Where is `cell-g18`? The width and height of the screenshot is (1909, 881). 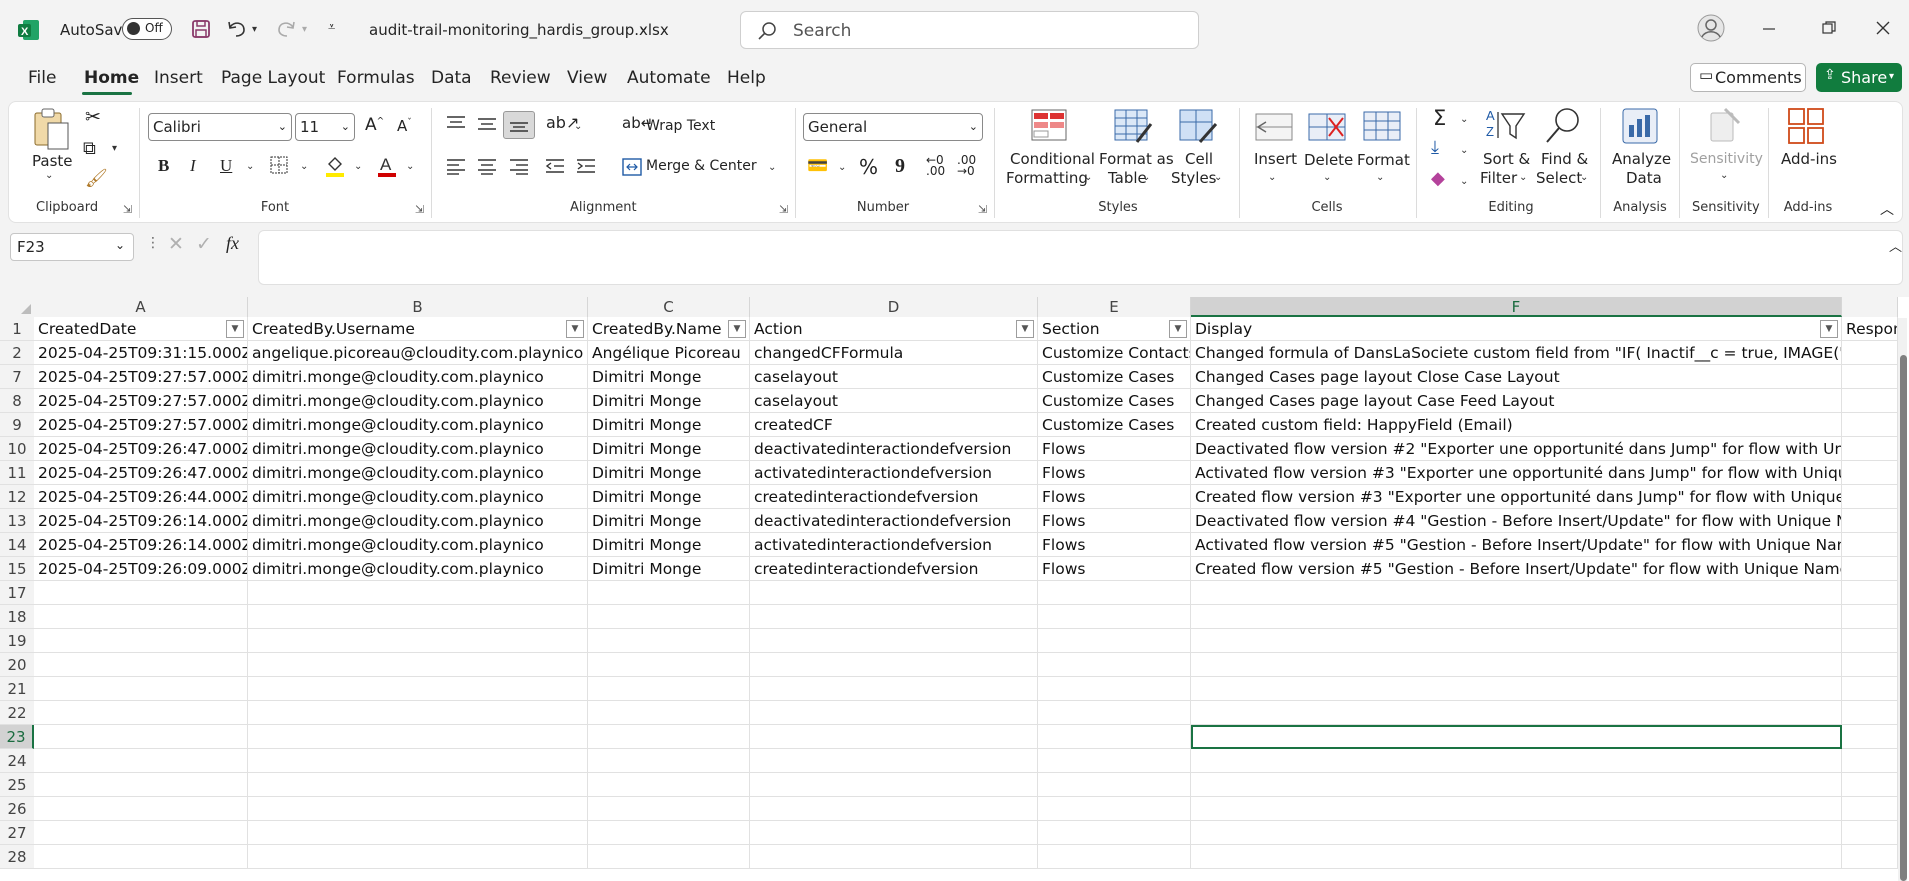
cell-g18 is located at coordinates (1870, 617).